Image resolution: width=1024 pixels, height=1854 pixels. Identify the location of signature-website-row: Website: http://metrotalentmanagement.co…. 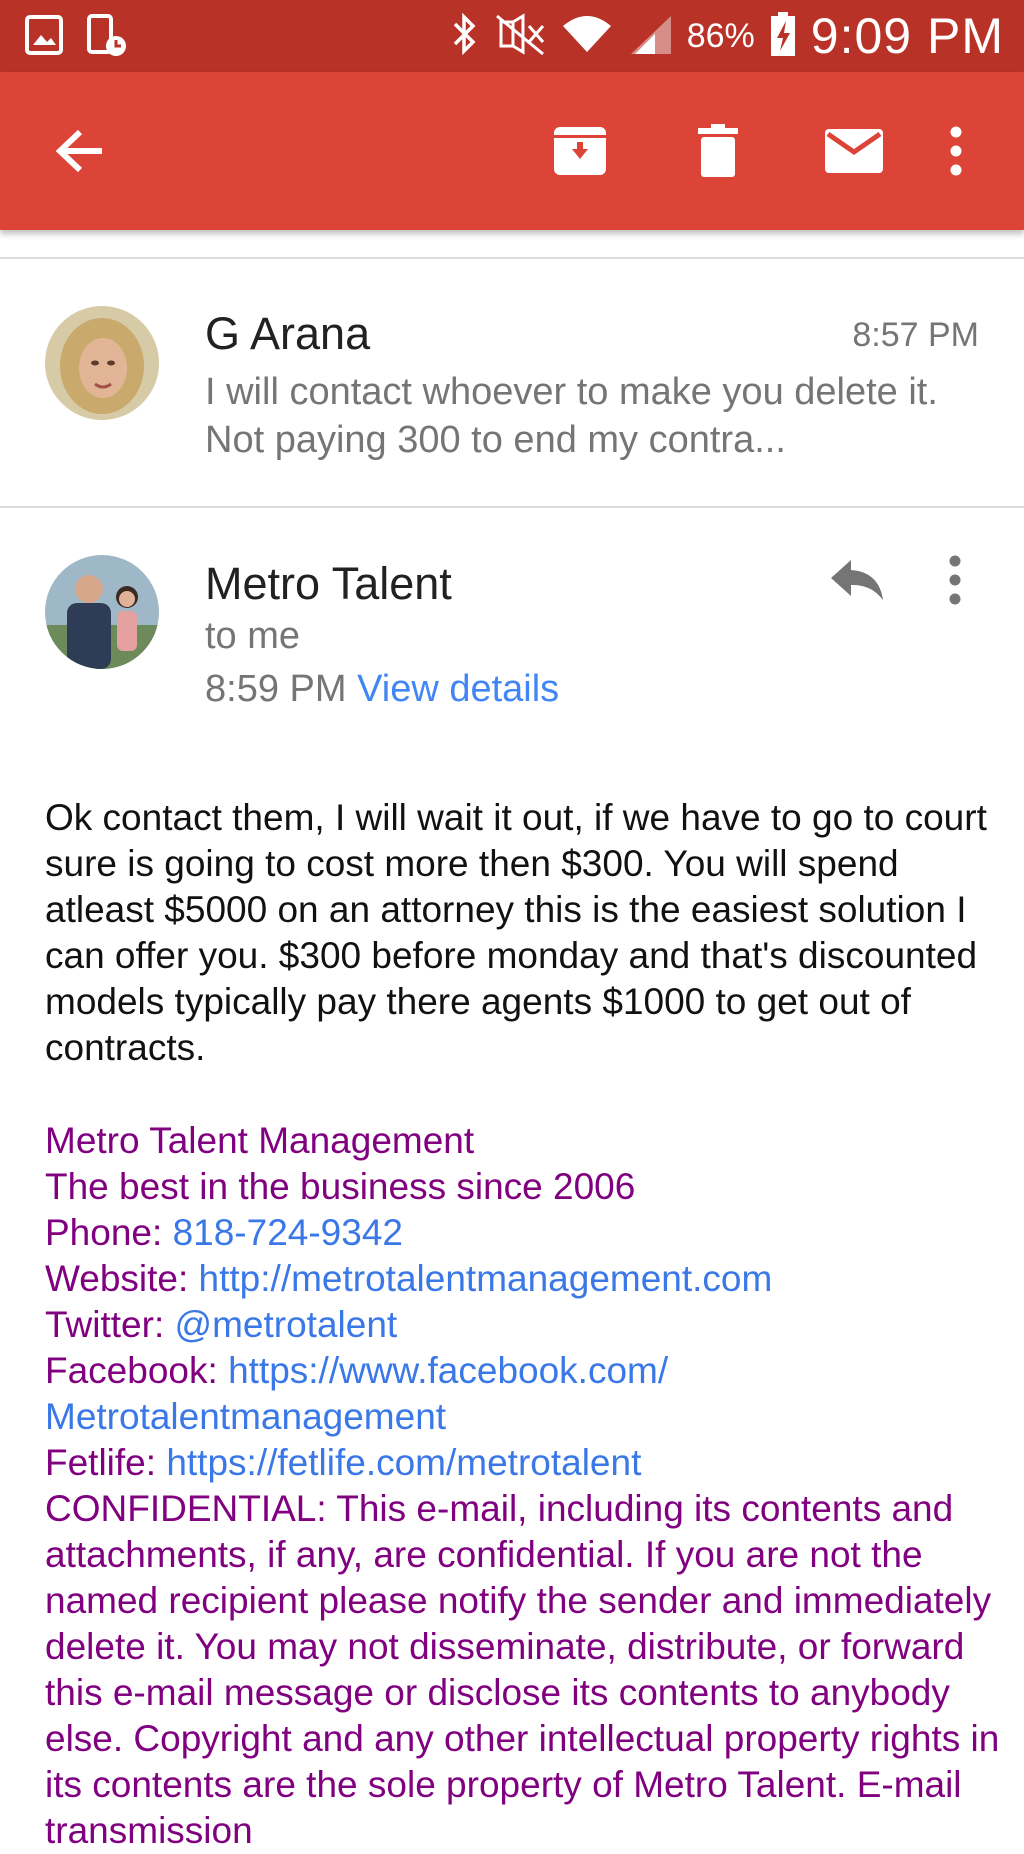
(525, 1279).